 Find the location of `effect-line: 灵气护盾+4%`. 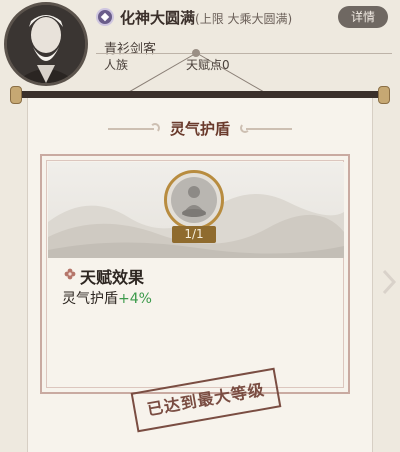

effect-line: 灵气护盾+4% is located at coordinates (107, 298).